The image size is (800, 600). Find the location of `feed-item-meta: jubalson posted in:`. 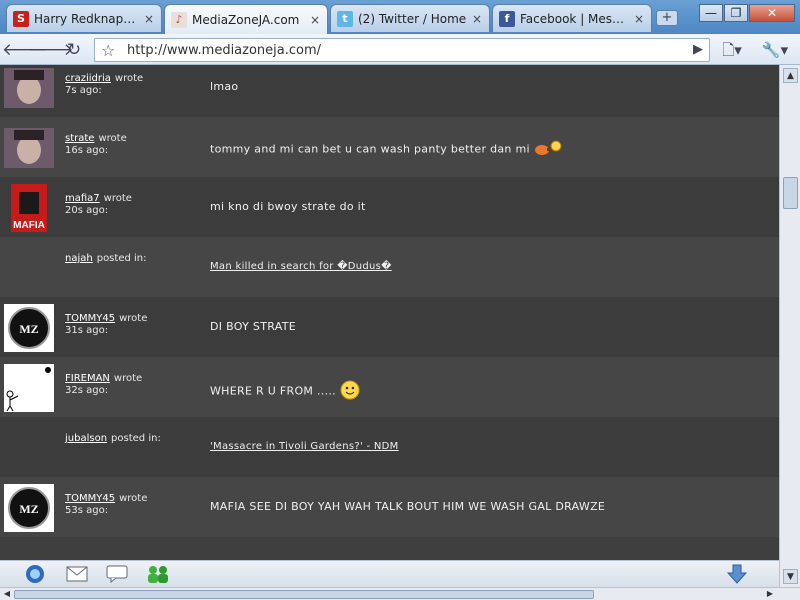

feed-item-meta: jubalson posted in: is located at coordinates (113, 439).